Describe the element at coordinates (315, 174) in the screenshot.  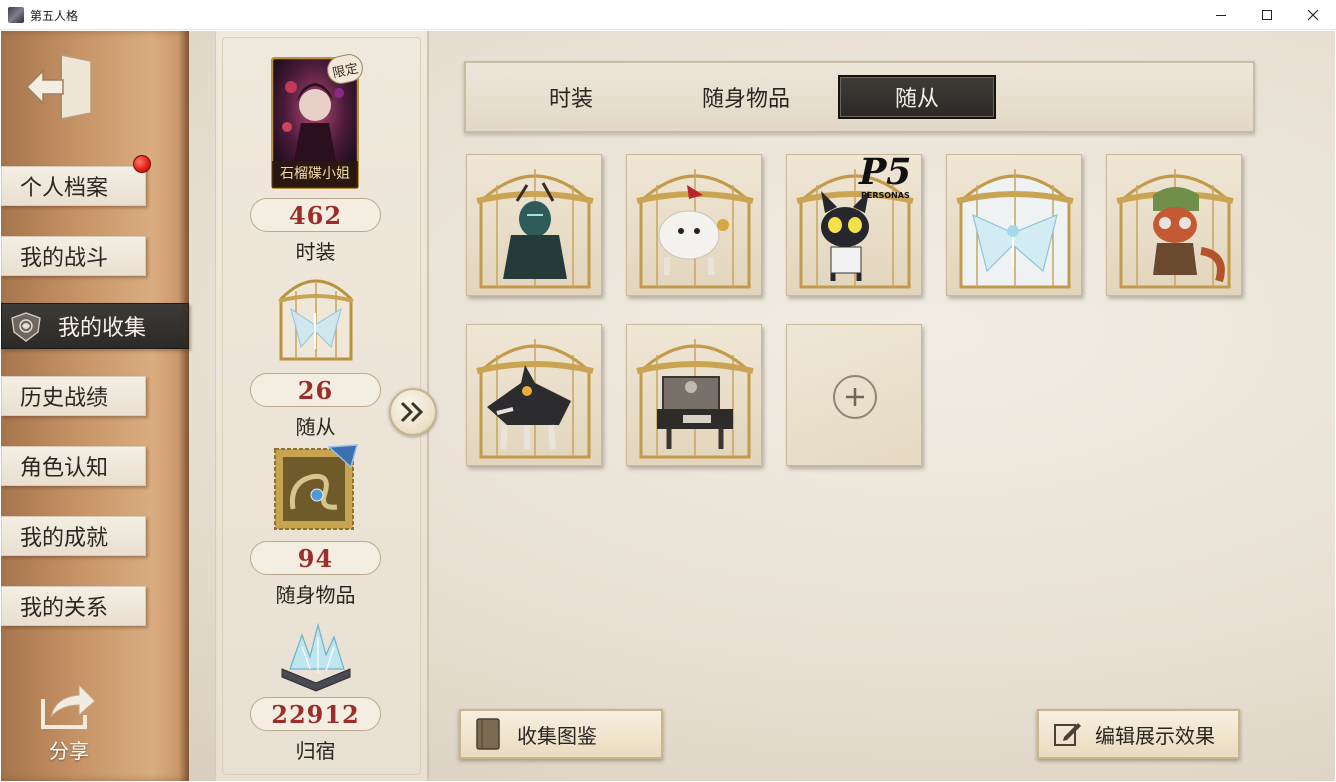
I see `costume-name: 石榴碟小姐` at that location.